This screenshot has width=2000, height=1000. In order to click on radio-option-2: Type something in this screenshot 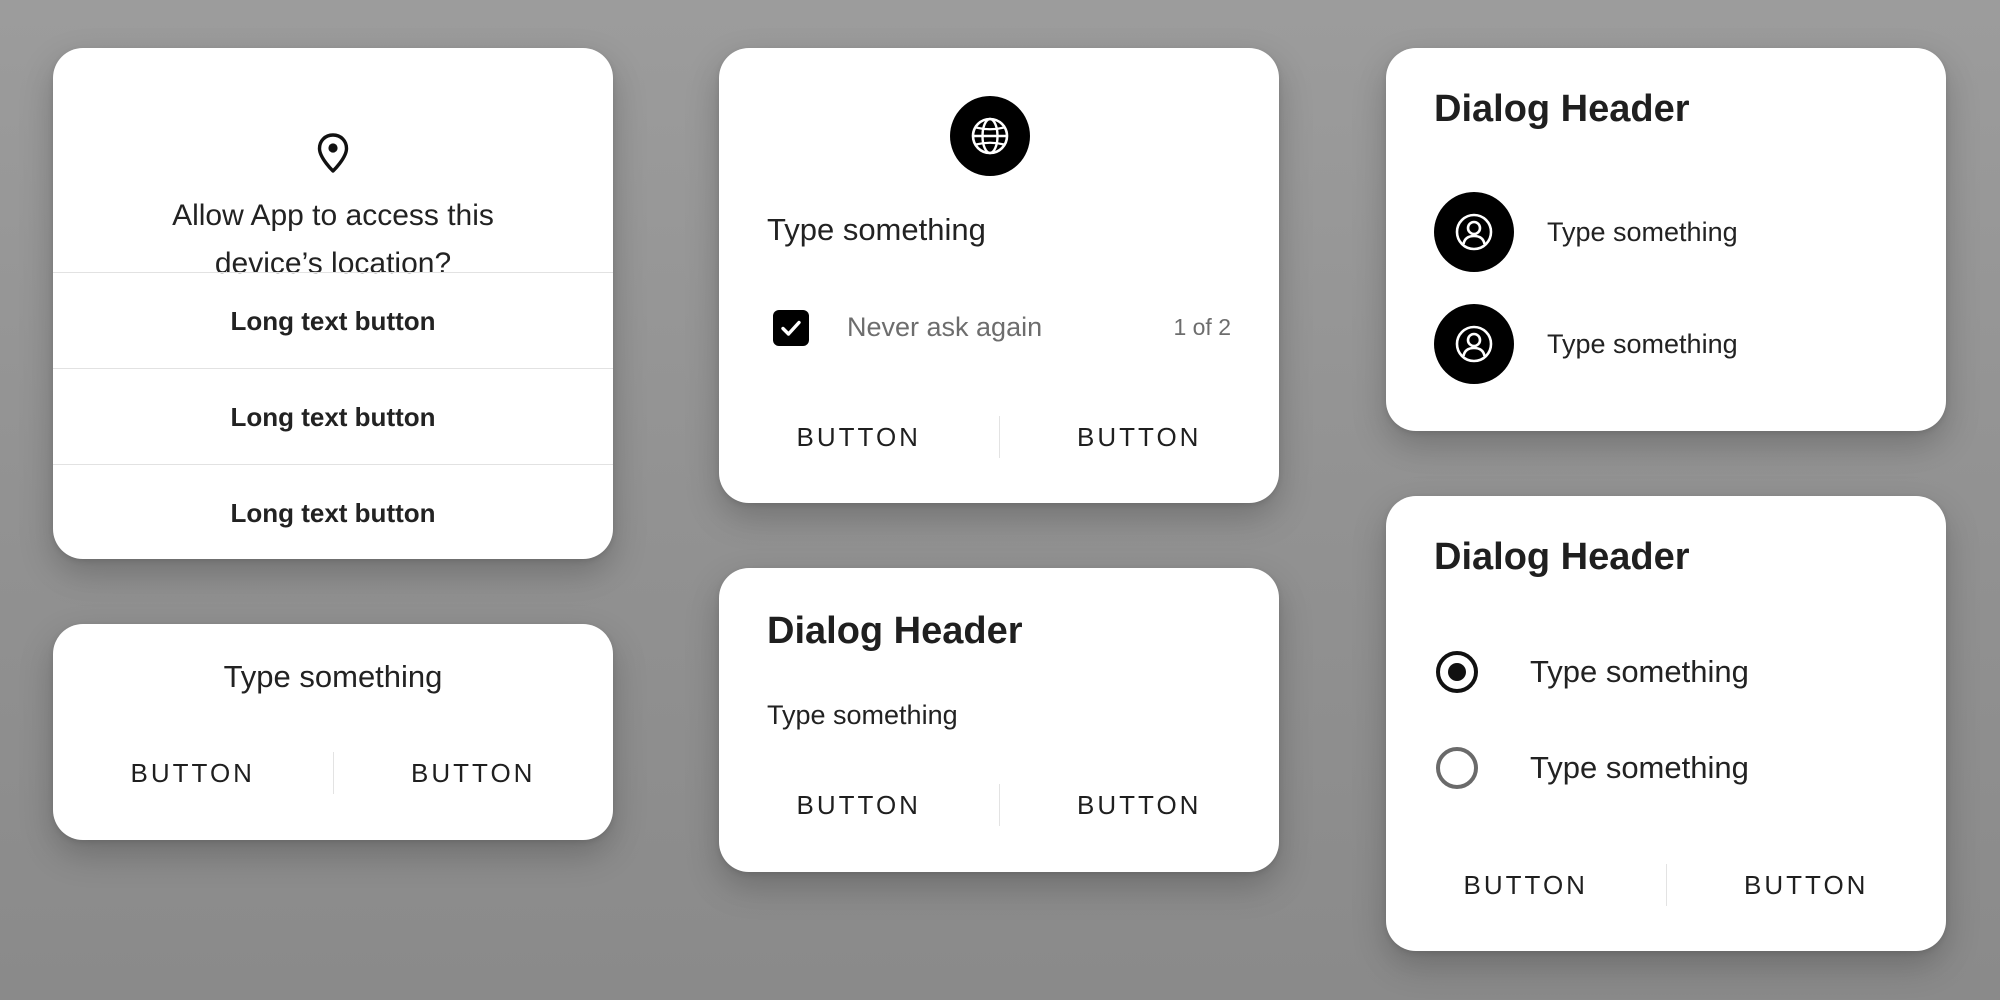, I will do `click(1667, 768)`.